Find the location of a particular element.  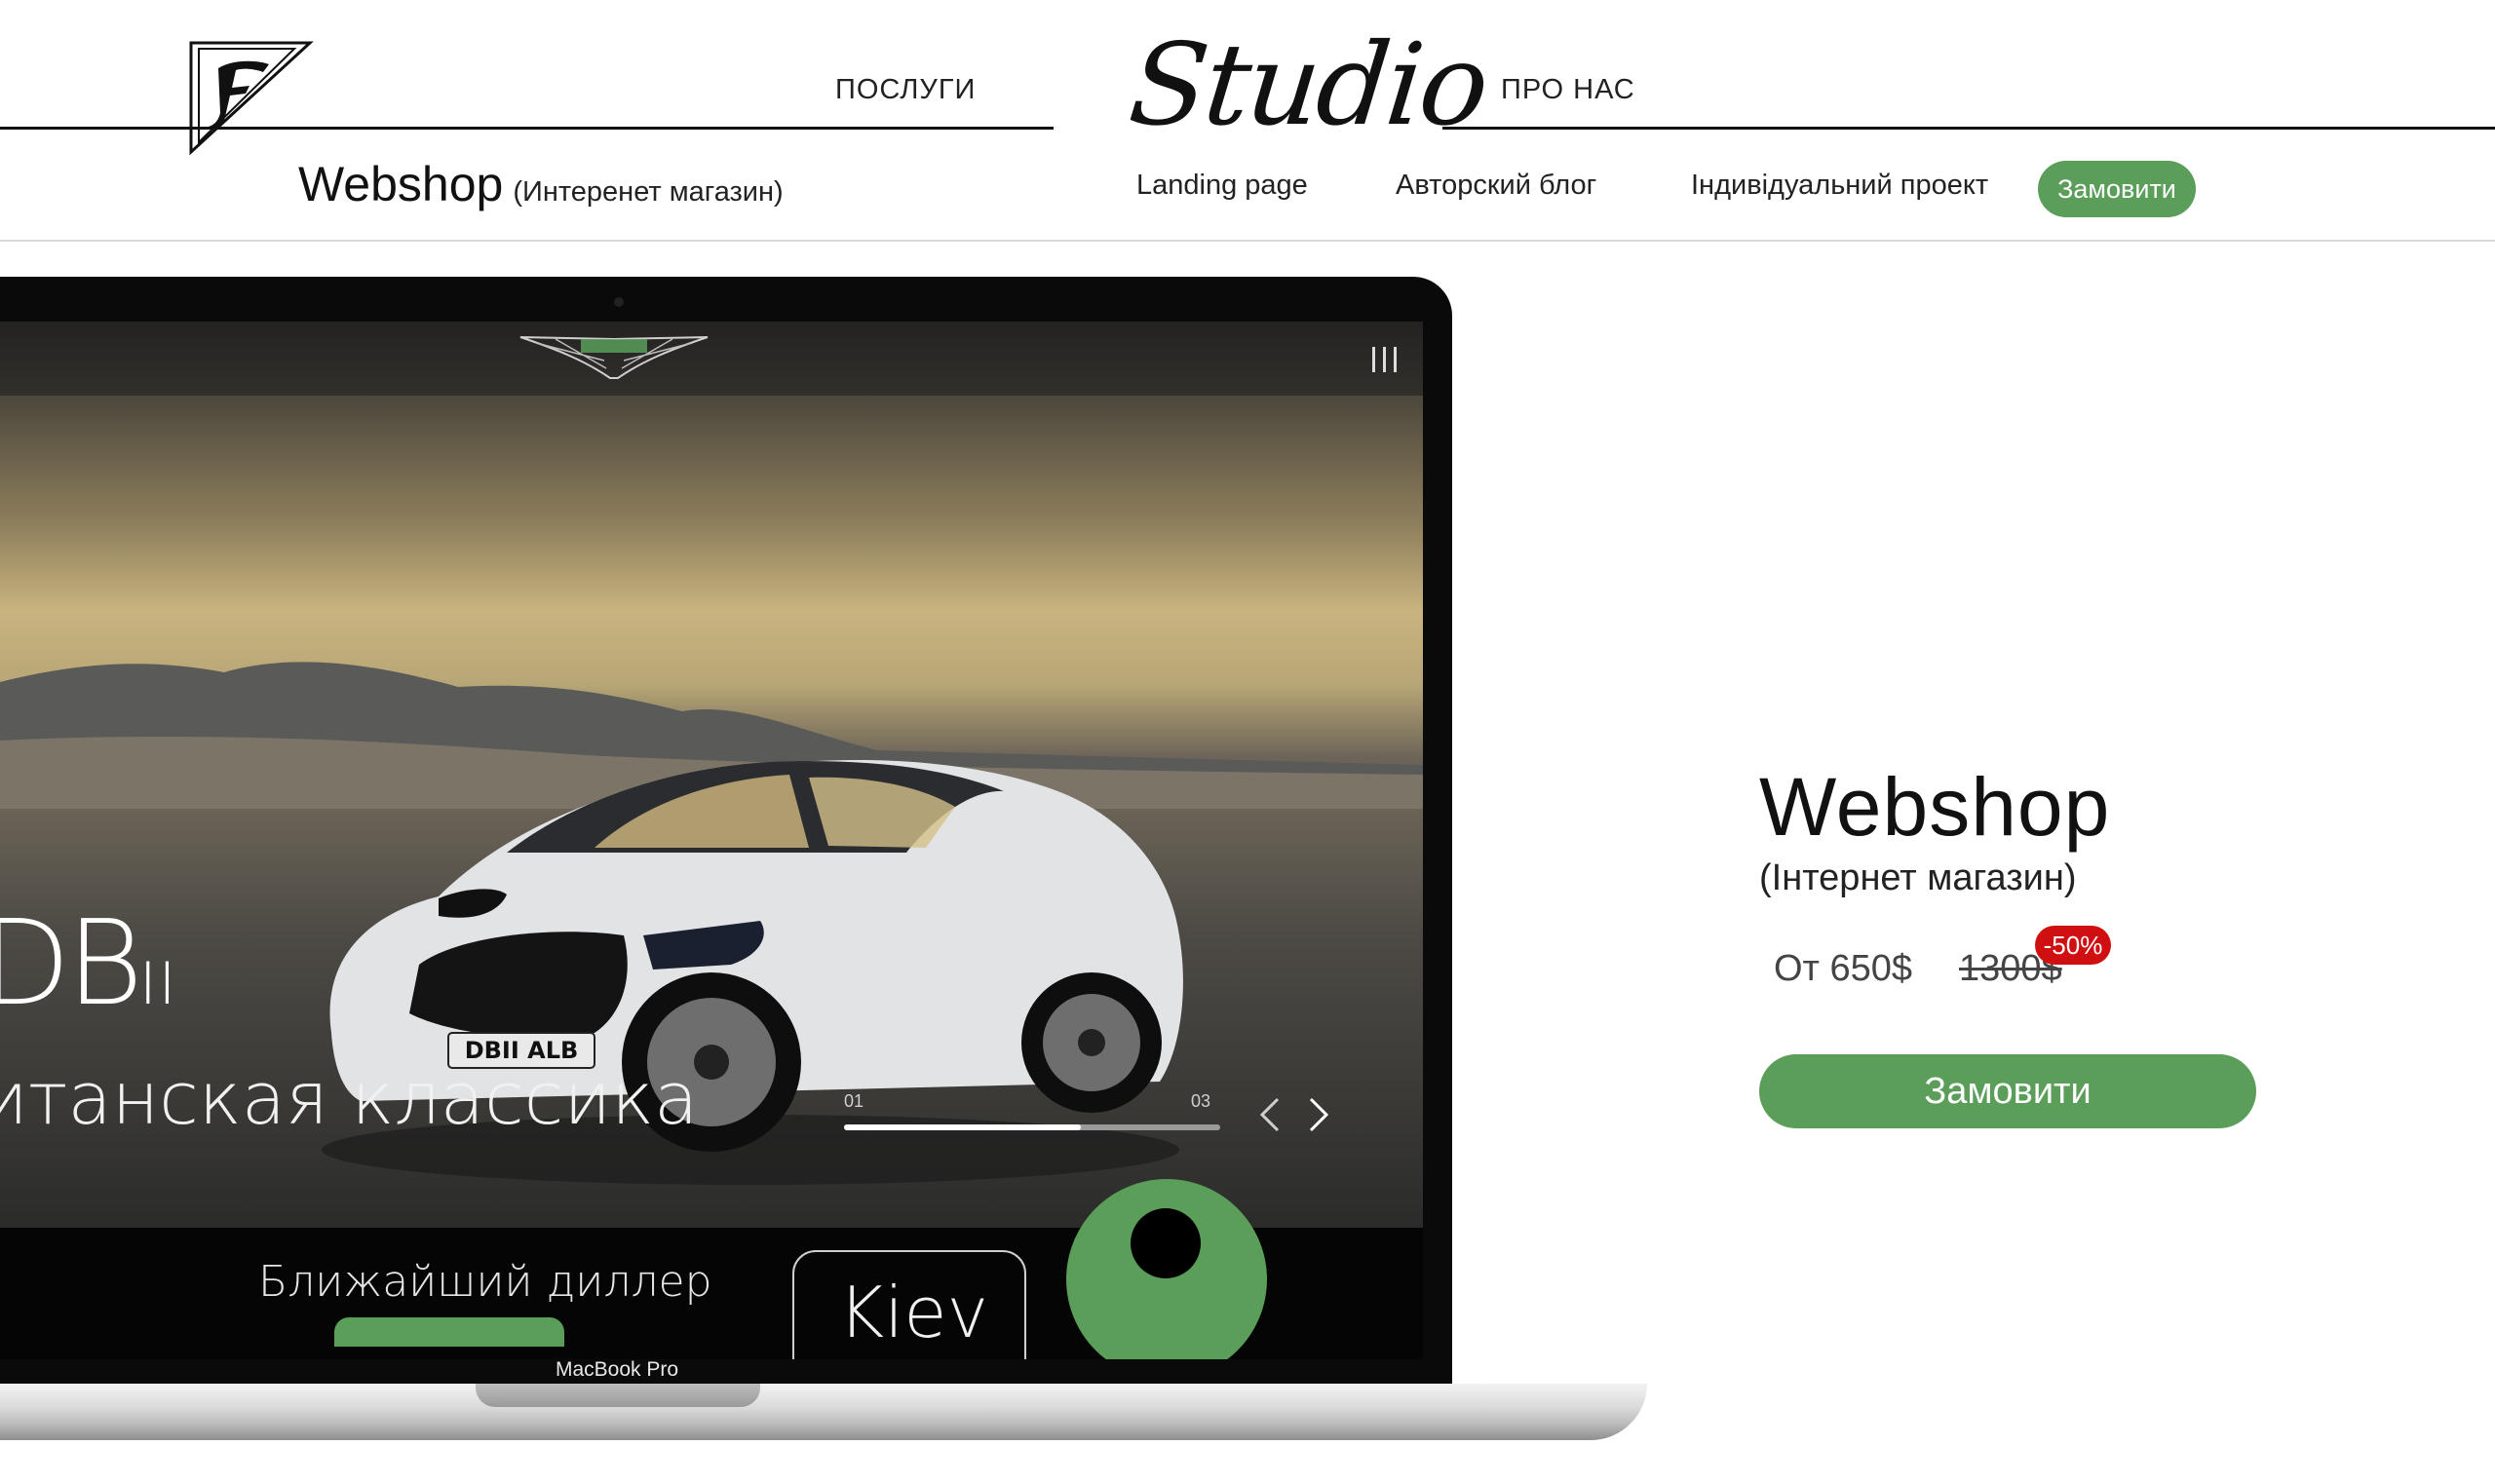

car-model-suffix: II is located at coordinates (158, 984).